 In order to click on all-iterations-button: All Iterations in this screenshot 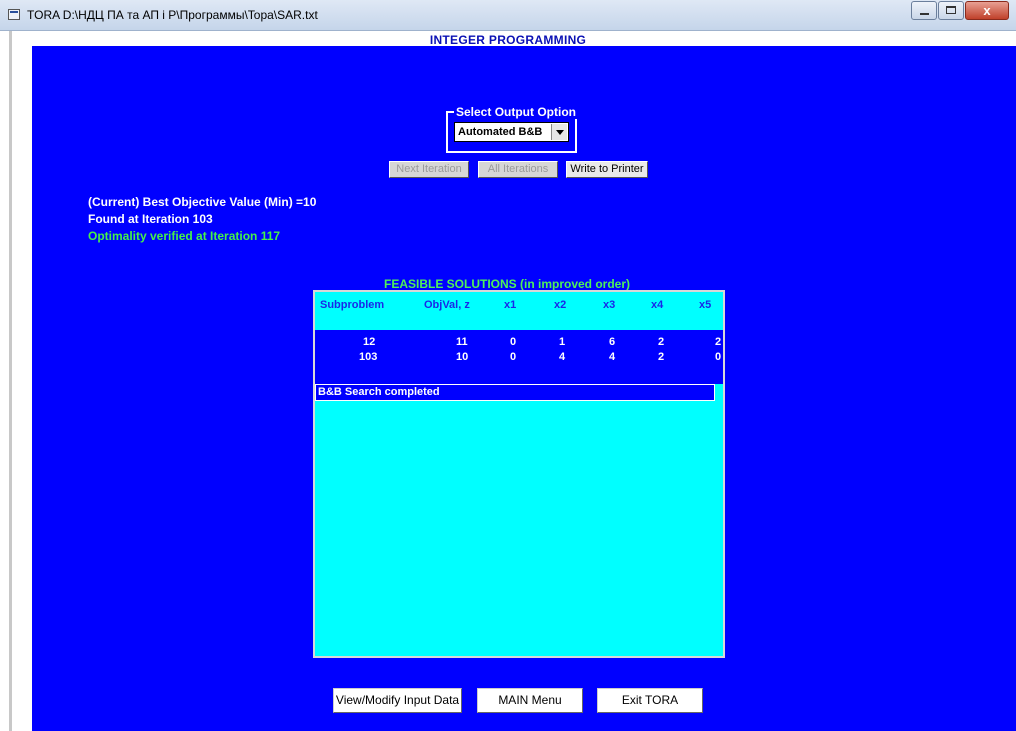, I will do `click(518, 169)`.